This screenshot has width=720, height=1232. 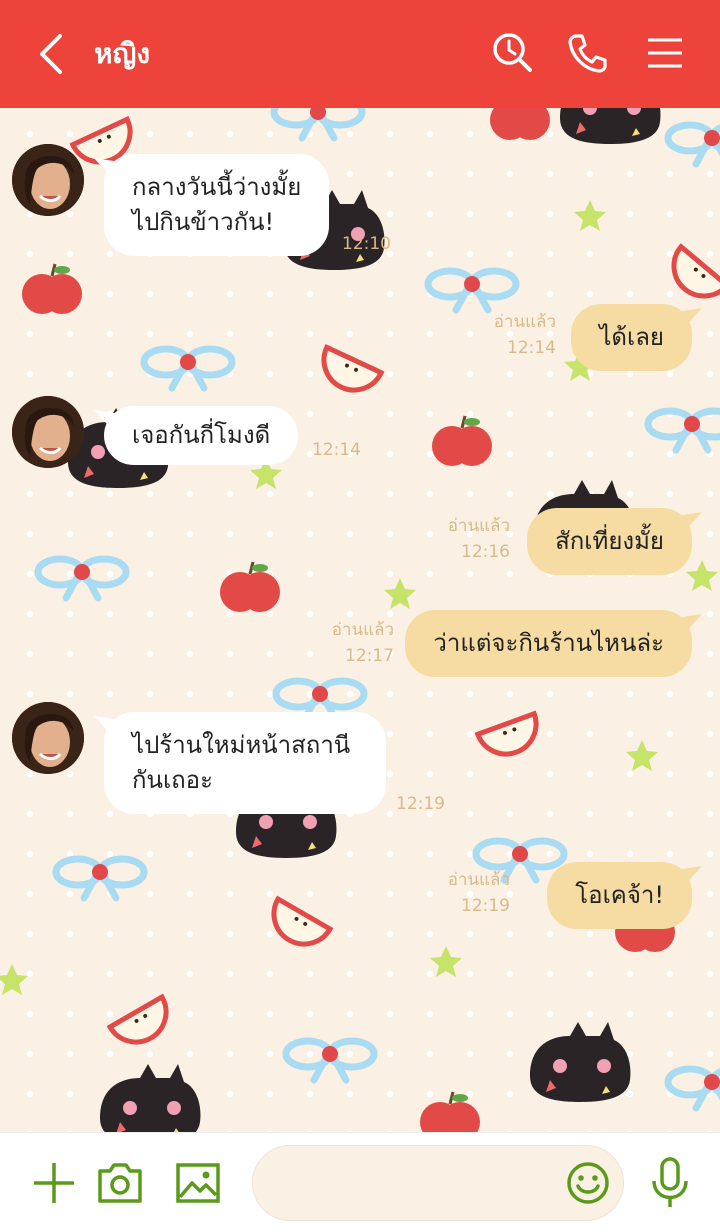 I want to click on message-text: ไปกินข้าวกัน!, so click(x=203, y=222).